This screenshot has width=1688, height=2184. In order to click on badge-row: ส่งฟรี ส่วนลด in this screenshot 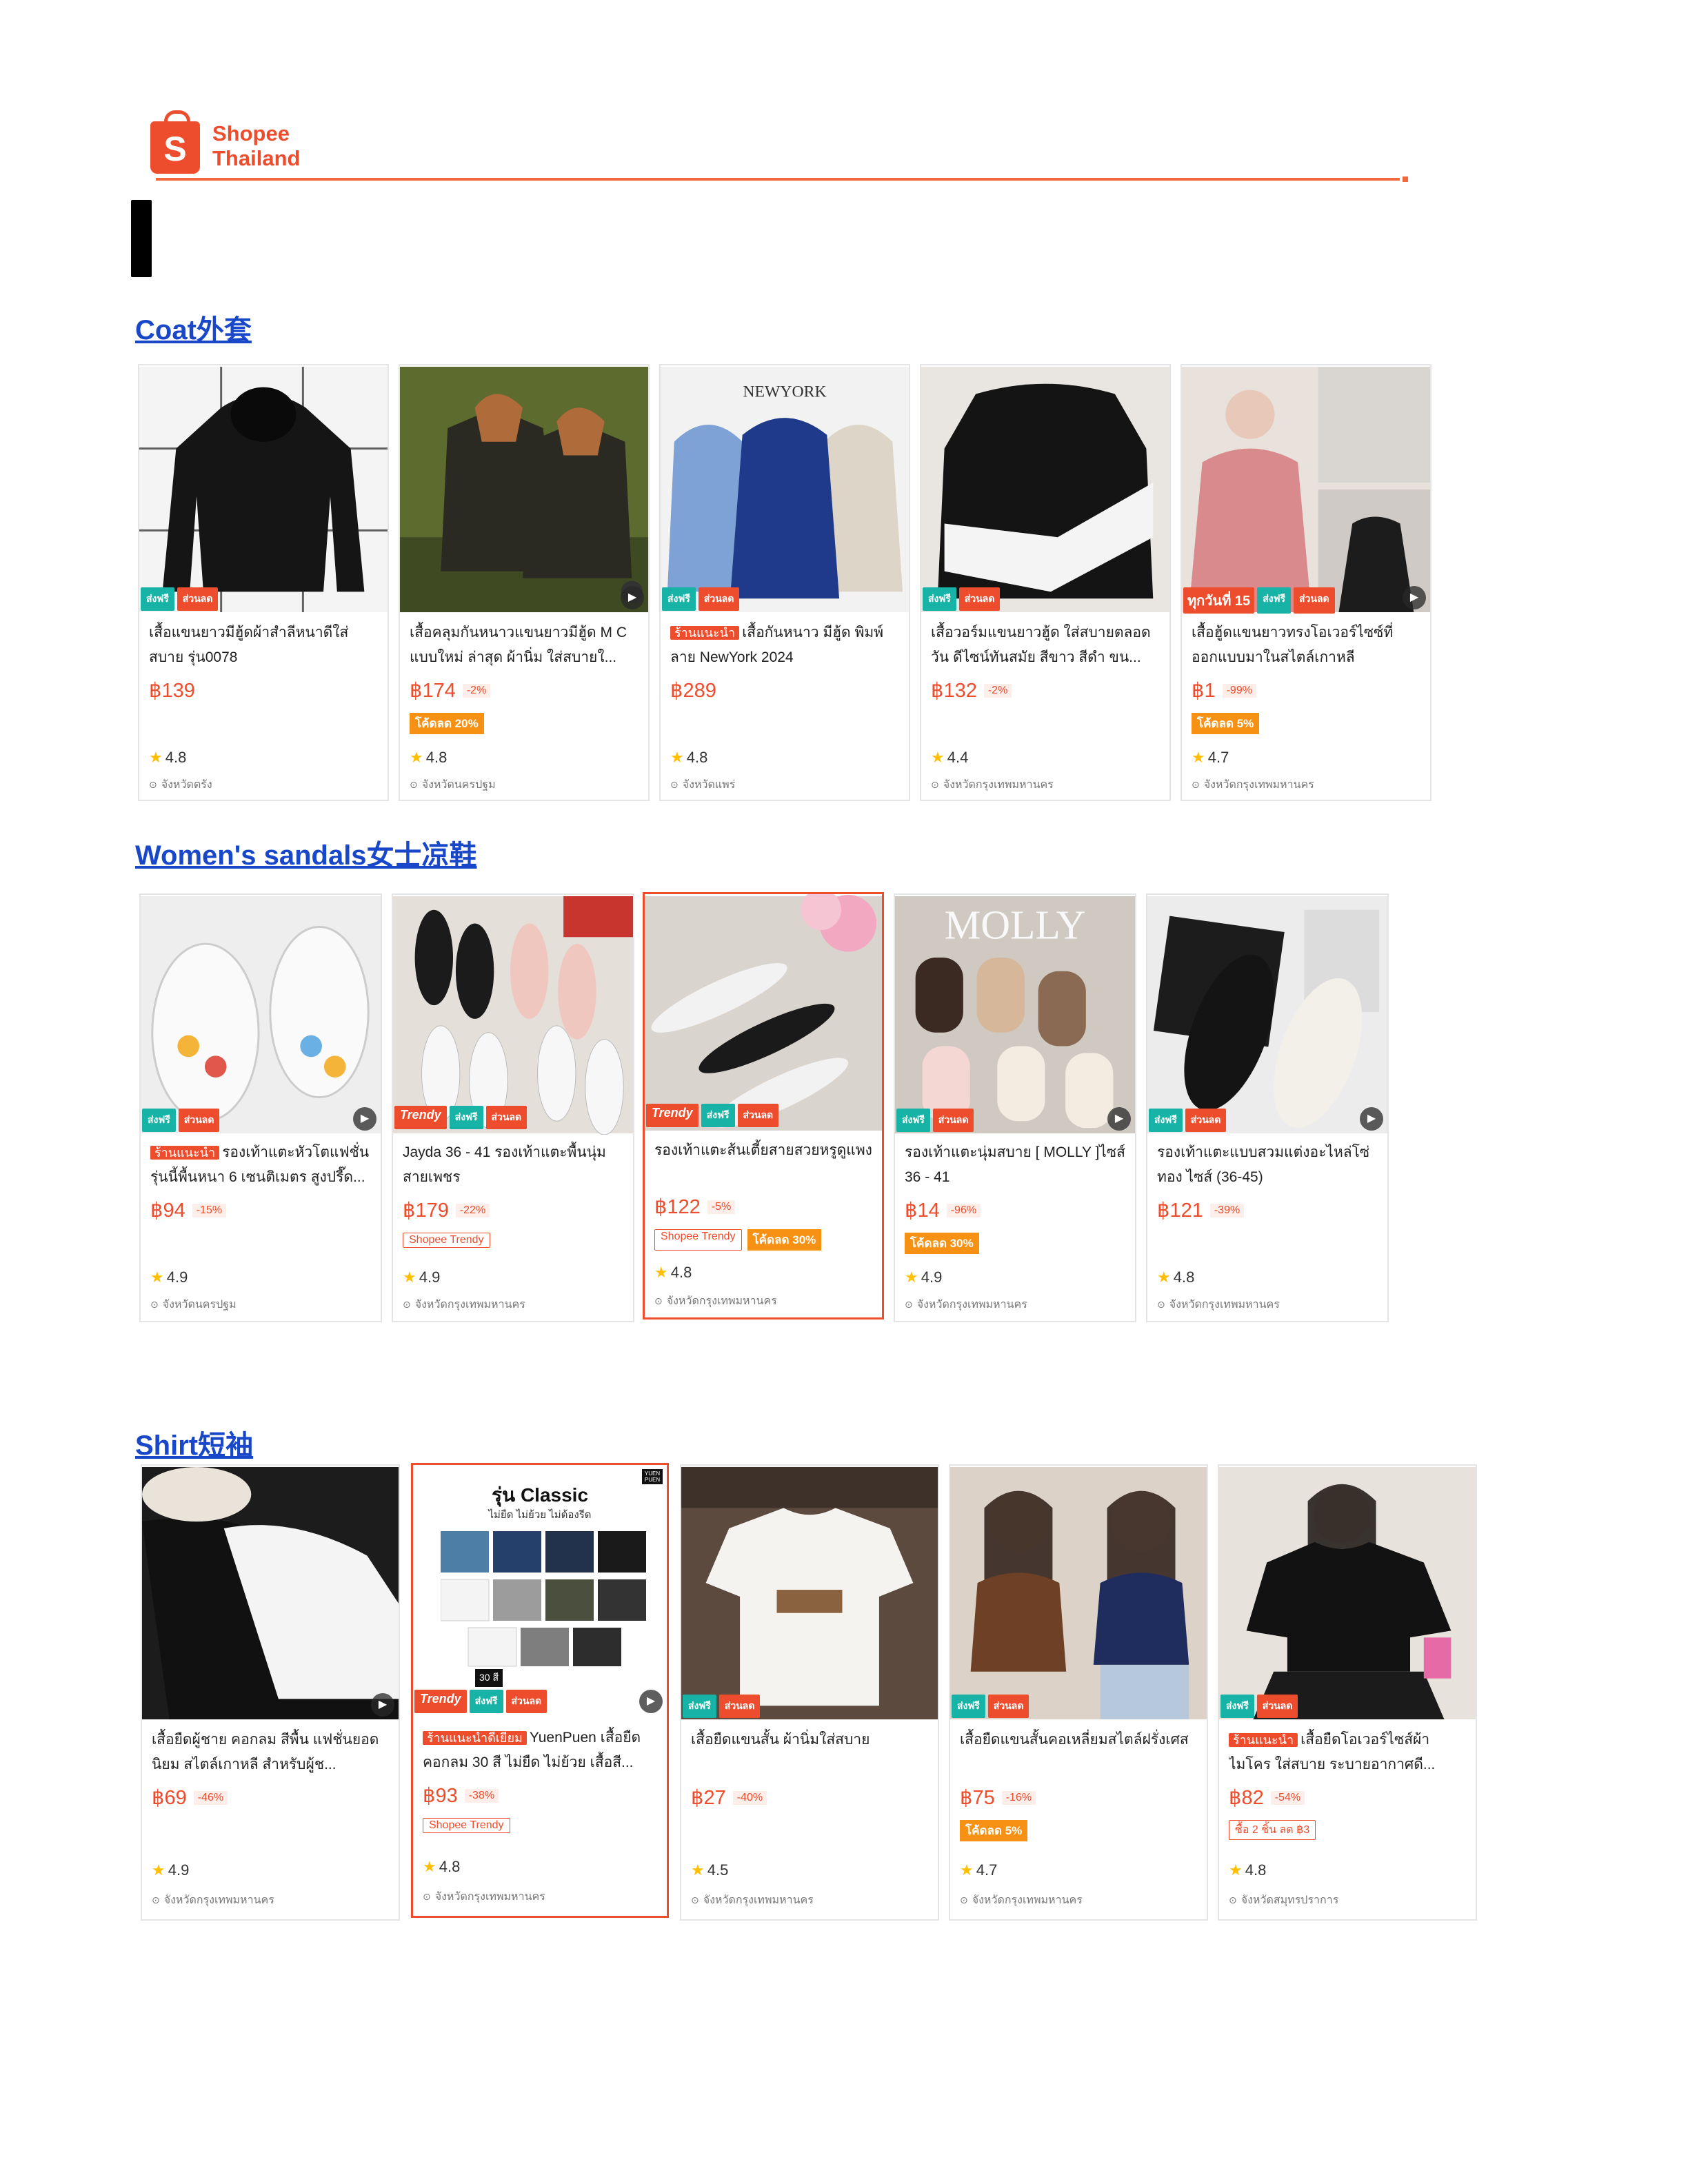, I will do `click(962, 599)`.